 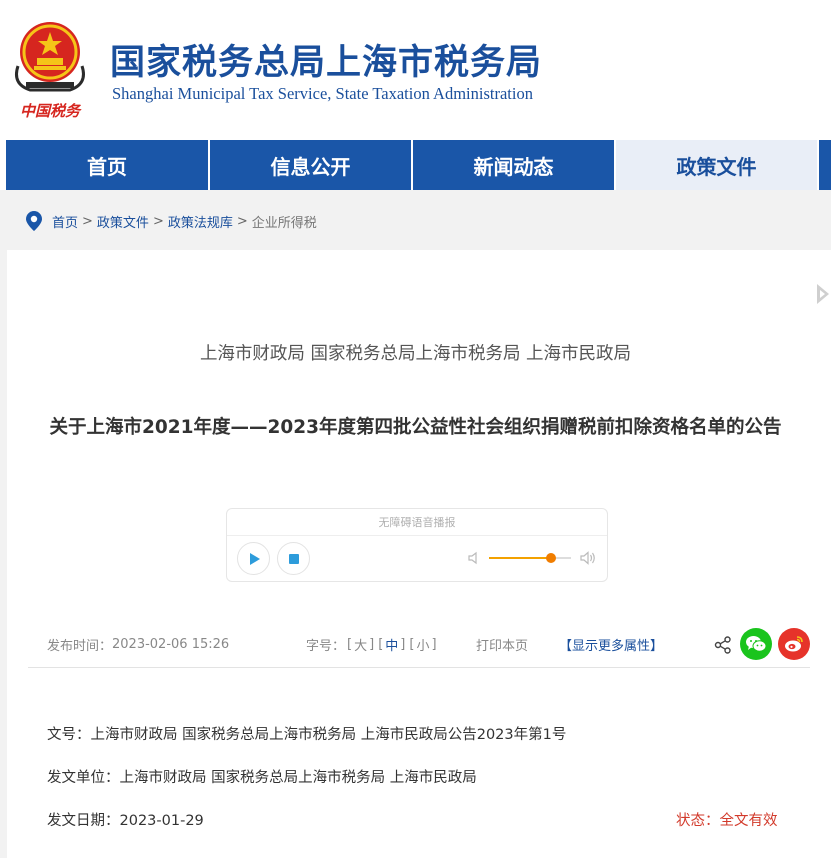 What do you see at coordinates (550, 558) in the screenshot?
I see `volume-slider-handle` at bounding box center [550, 558].